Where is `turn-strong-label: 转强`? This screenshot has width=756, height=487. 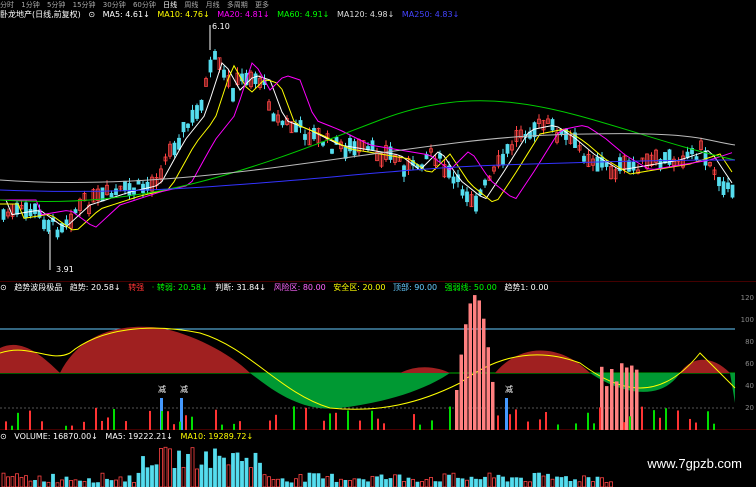
turn-strong-label: 转强 is located at coordinates (136, 287).